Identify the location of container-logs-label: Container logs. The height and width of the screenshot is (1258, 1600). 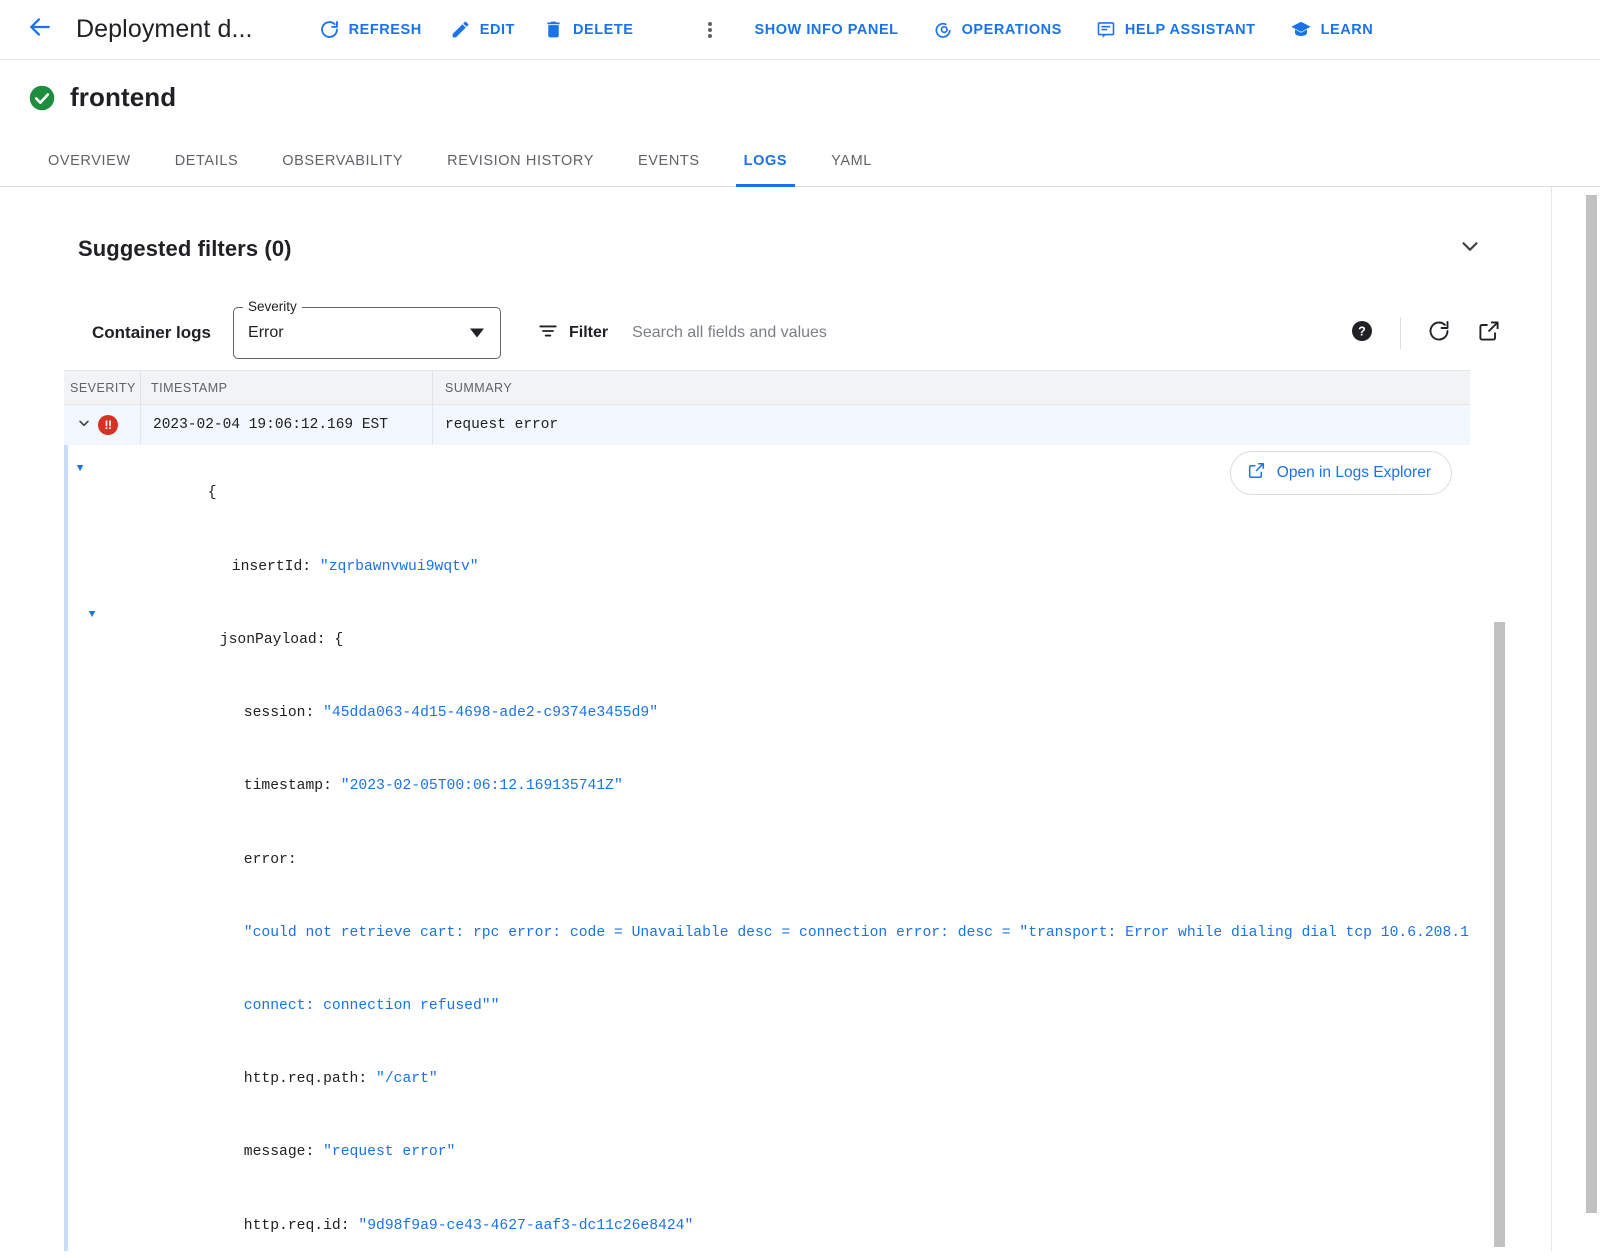
(152, 332).